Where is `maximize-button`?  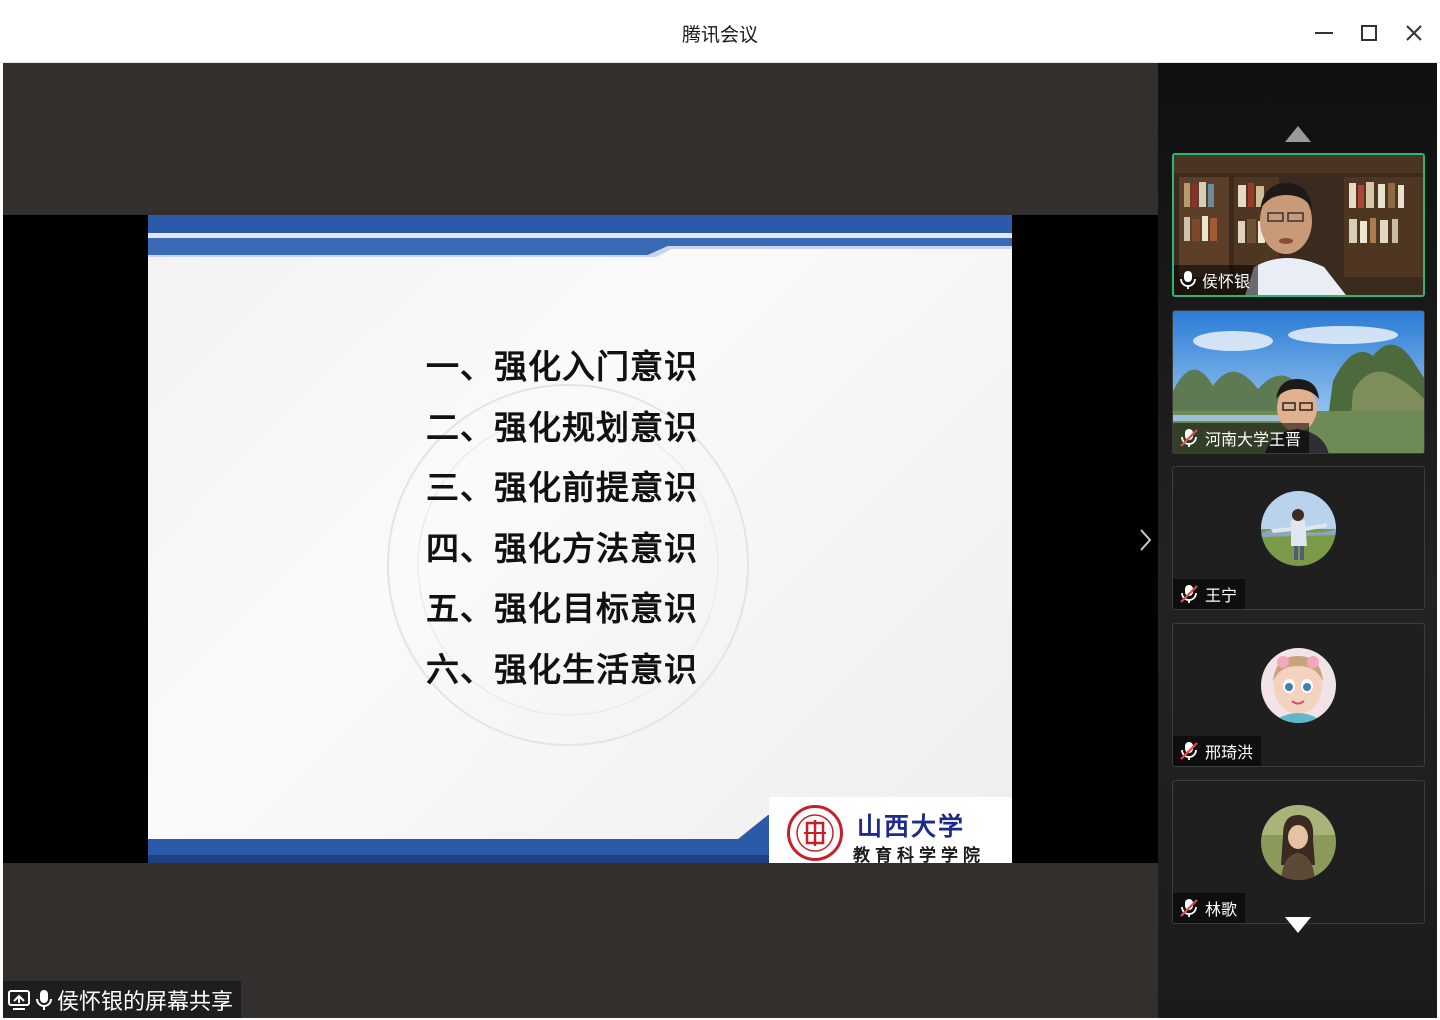
maximize-button is located at coordinates (1369, 33).